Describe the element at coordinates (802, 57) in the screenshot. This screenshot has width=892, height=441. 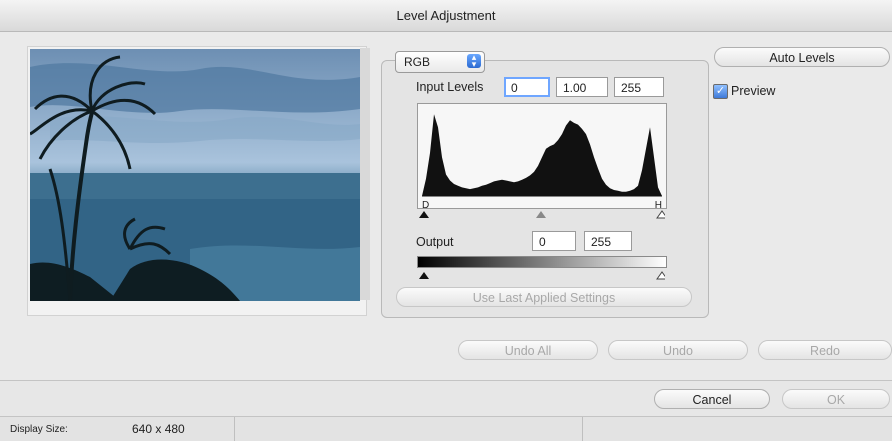
I see `auto-levels-button: Auto Levels` at that location.